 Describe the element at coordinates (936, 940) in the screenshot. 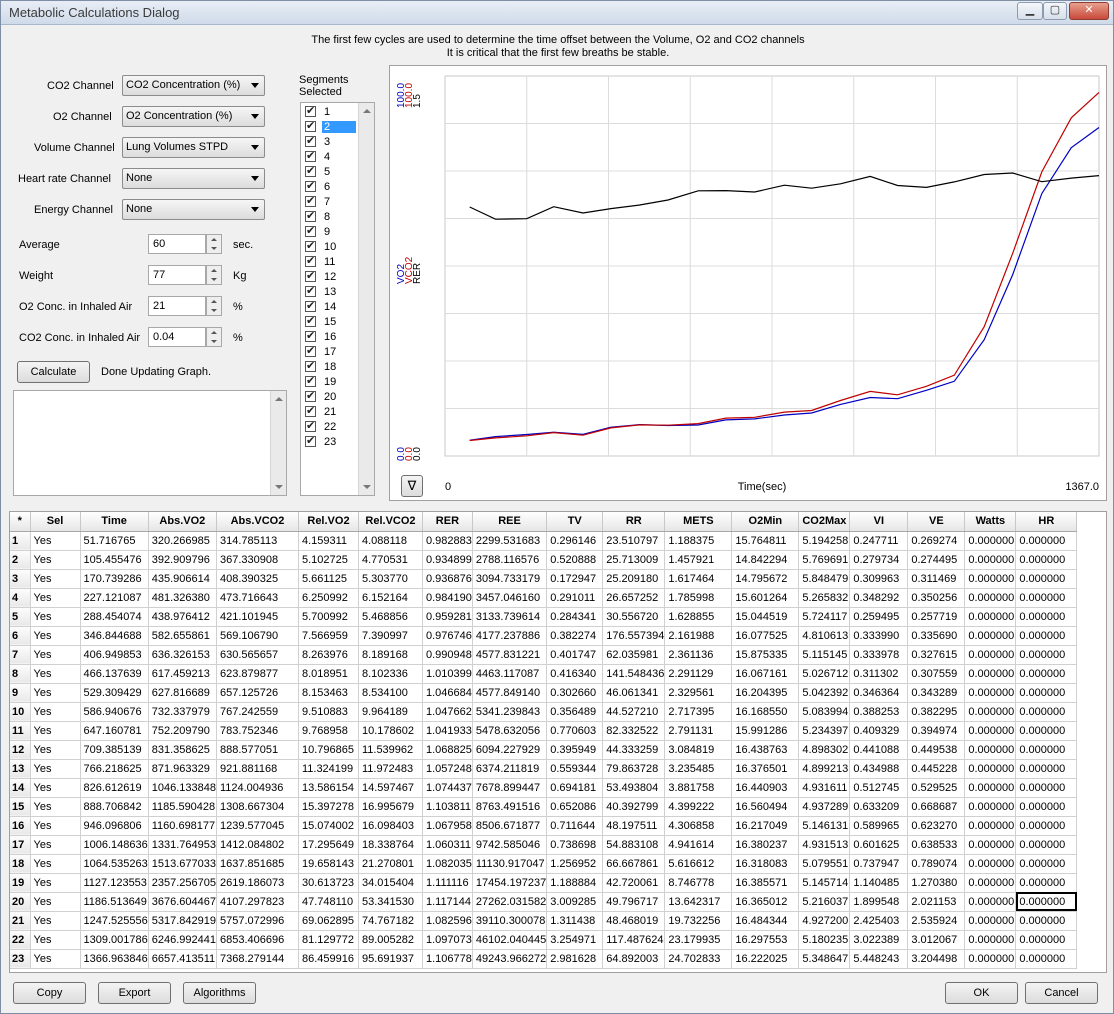

I see `table-cell: 3.012067` at that location.